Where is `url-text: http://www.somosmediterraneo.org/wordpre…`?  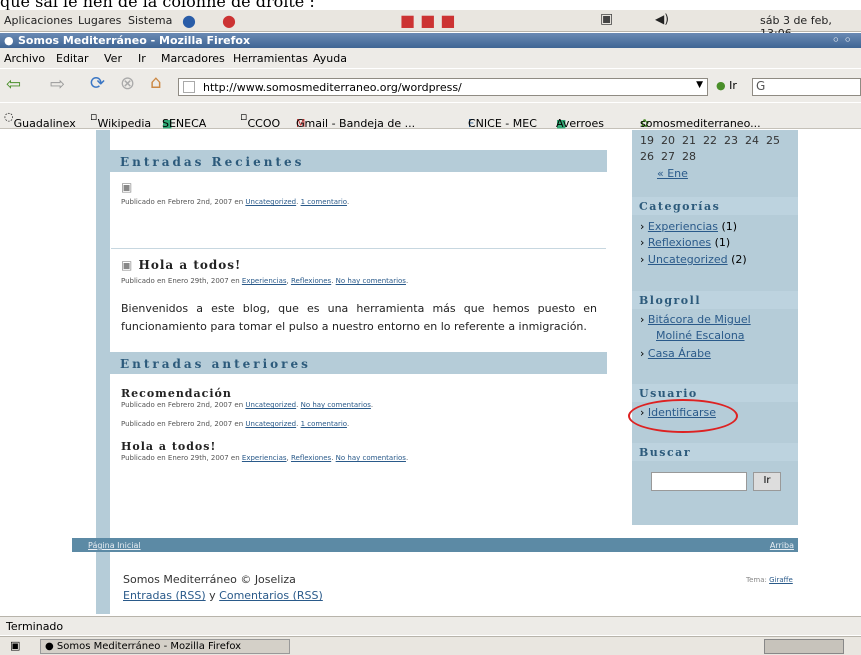 url-text: http://www.somosmediterraneo.org/wordpre… is located at coordinates (332, 87).